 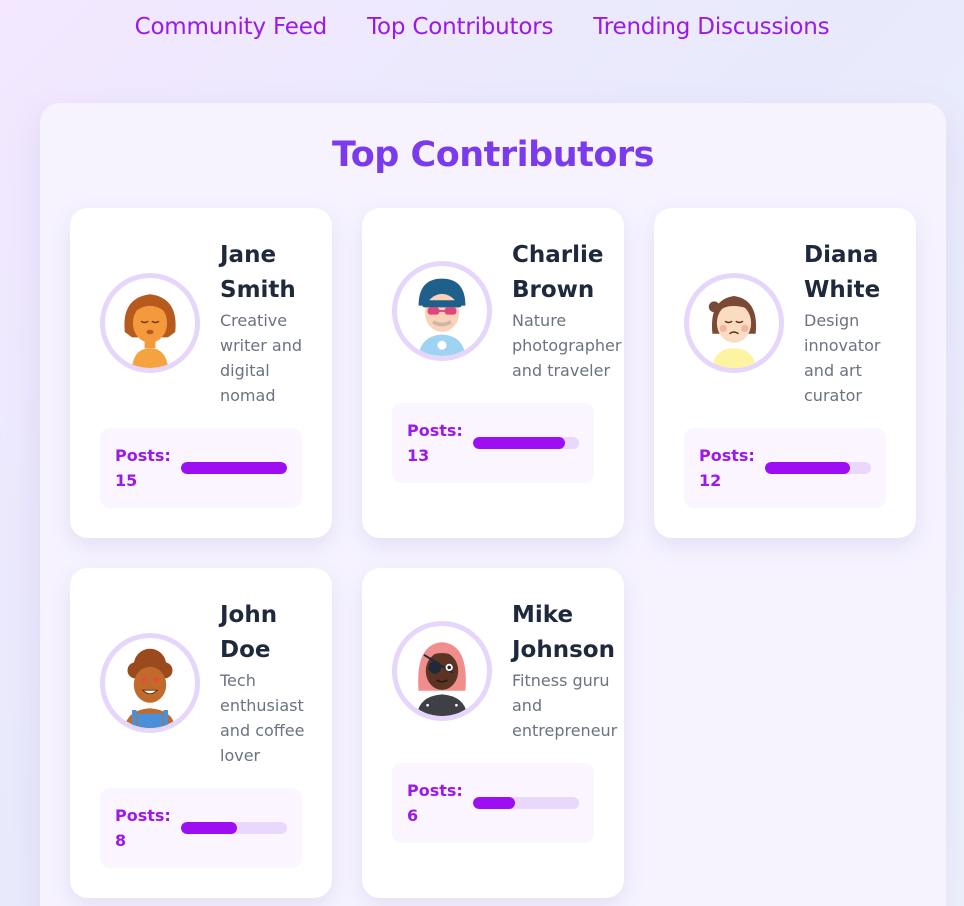 I want to click on posts-stat: Posts: 12, so click(x=785, y=468).